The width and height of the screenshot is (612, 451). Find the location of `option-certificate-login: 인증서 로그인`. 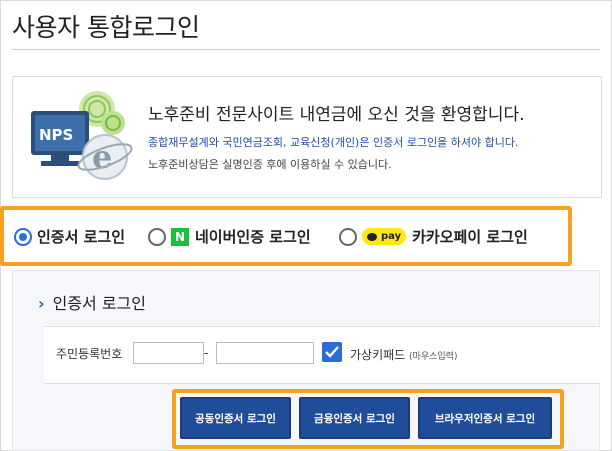

option-certificate-login: 인증서 로그인 is located at coordinates (69, 236).